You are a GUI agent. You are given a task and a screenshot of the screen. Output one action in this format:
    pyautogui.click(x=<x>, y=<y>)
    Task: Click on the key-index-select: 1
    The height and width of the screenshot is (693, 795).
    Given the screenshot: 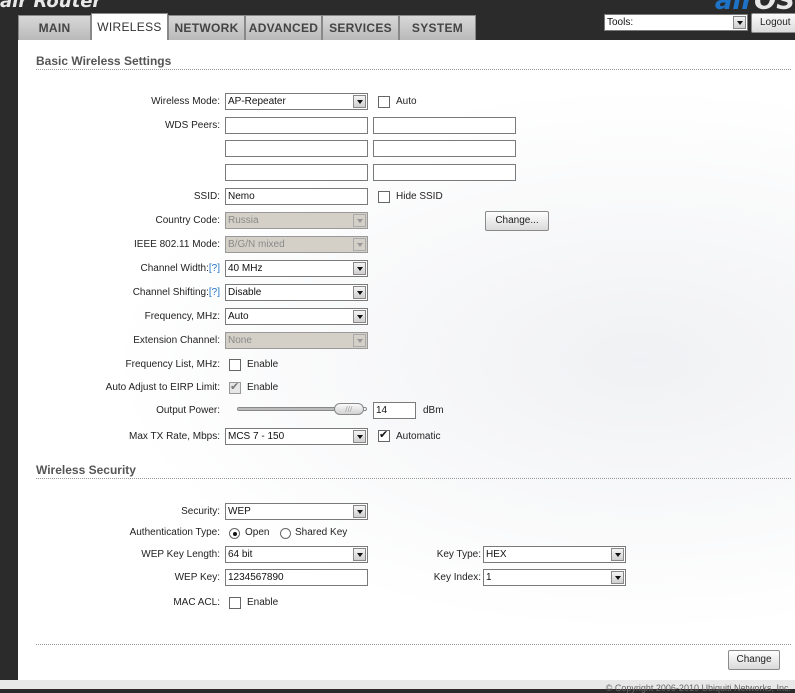 What is the action you would take?
    pyautogui.click(x=554, y=577)
    